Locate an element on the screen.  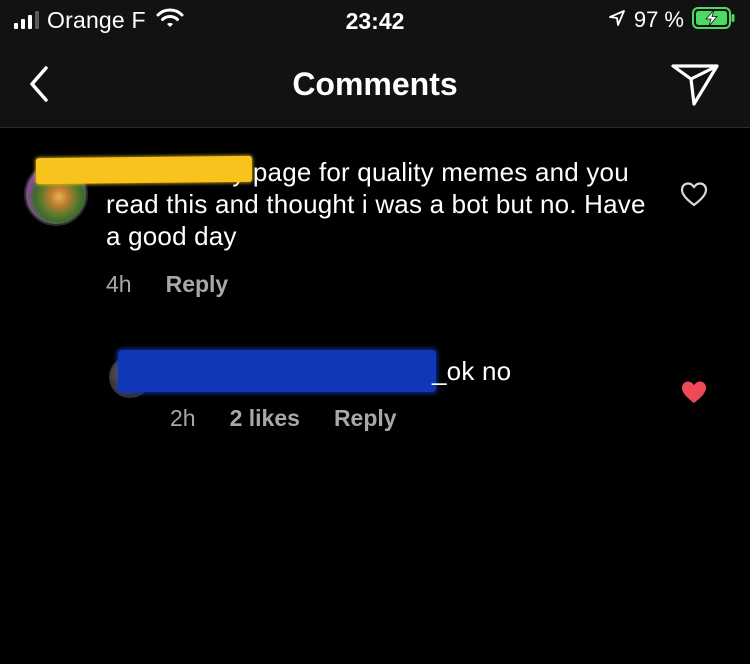
status-bar: Orange F 23:42 97 % is located at coordinates (375, 20).